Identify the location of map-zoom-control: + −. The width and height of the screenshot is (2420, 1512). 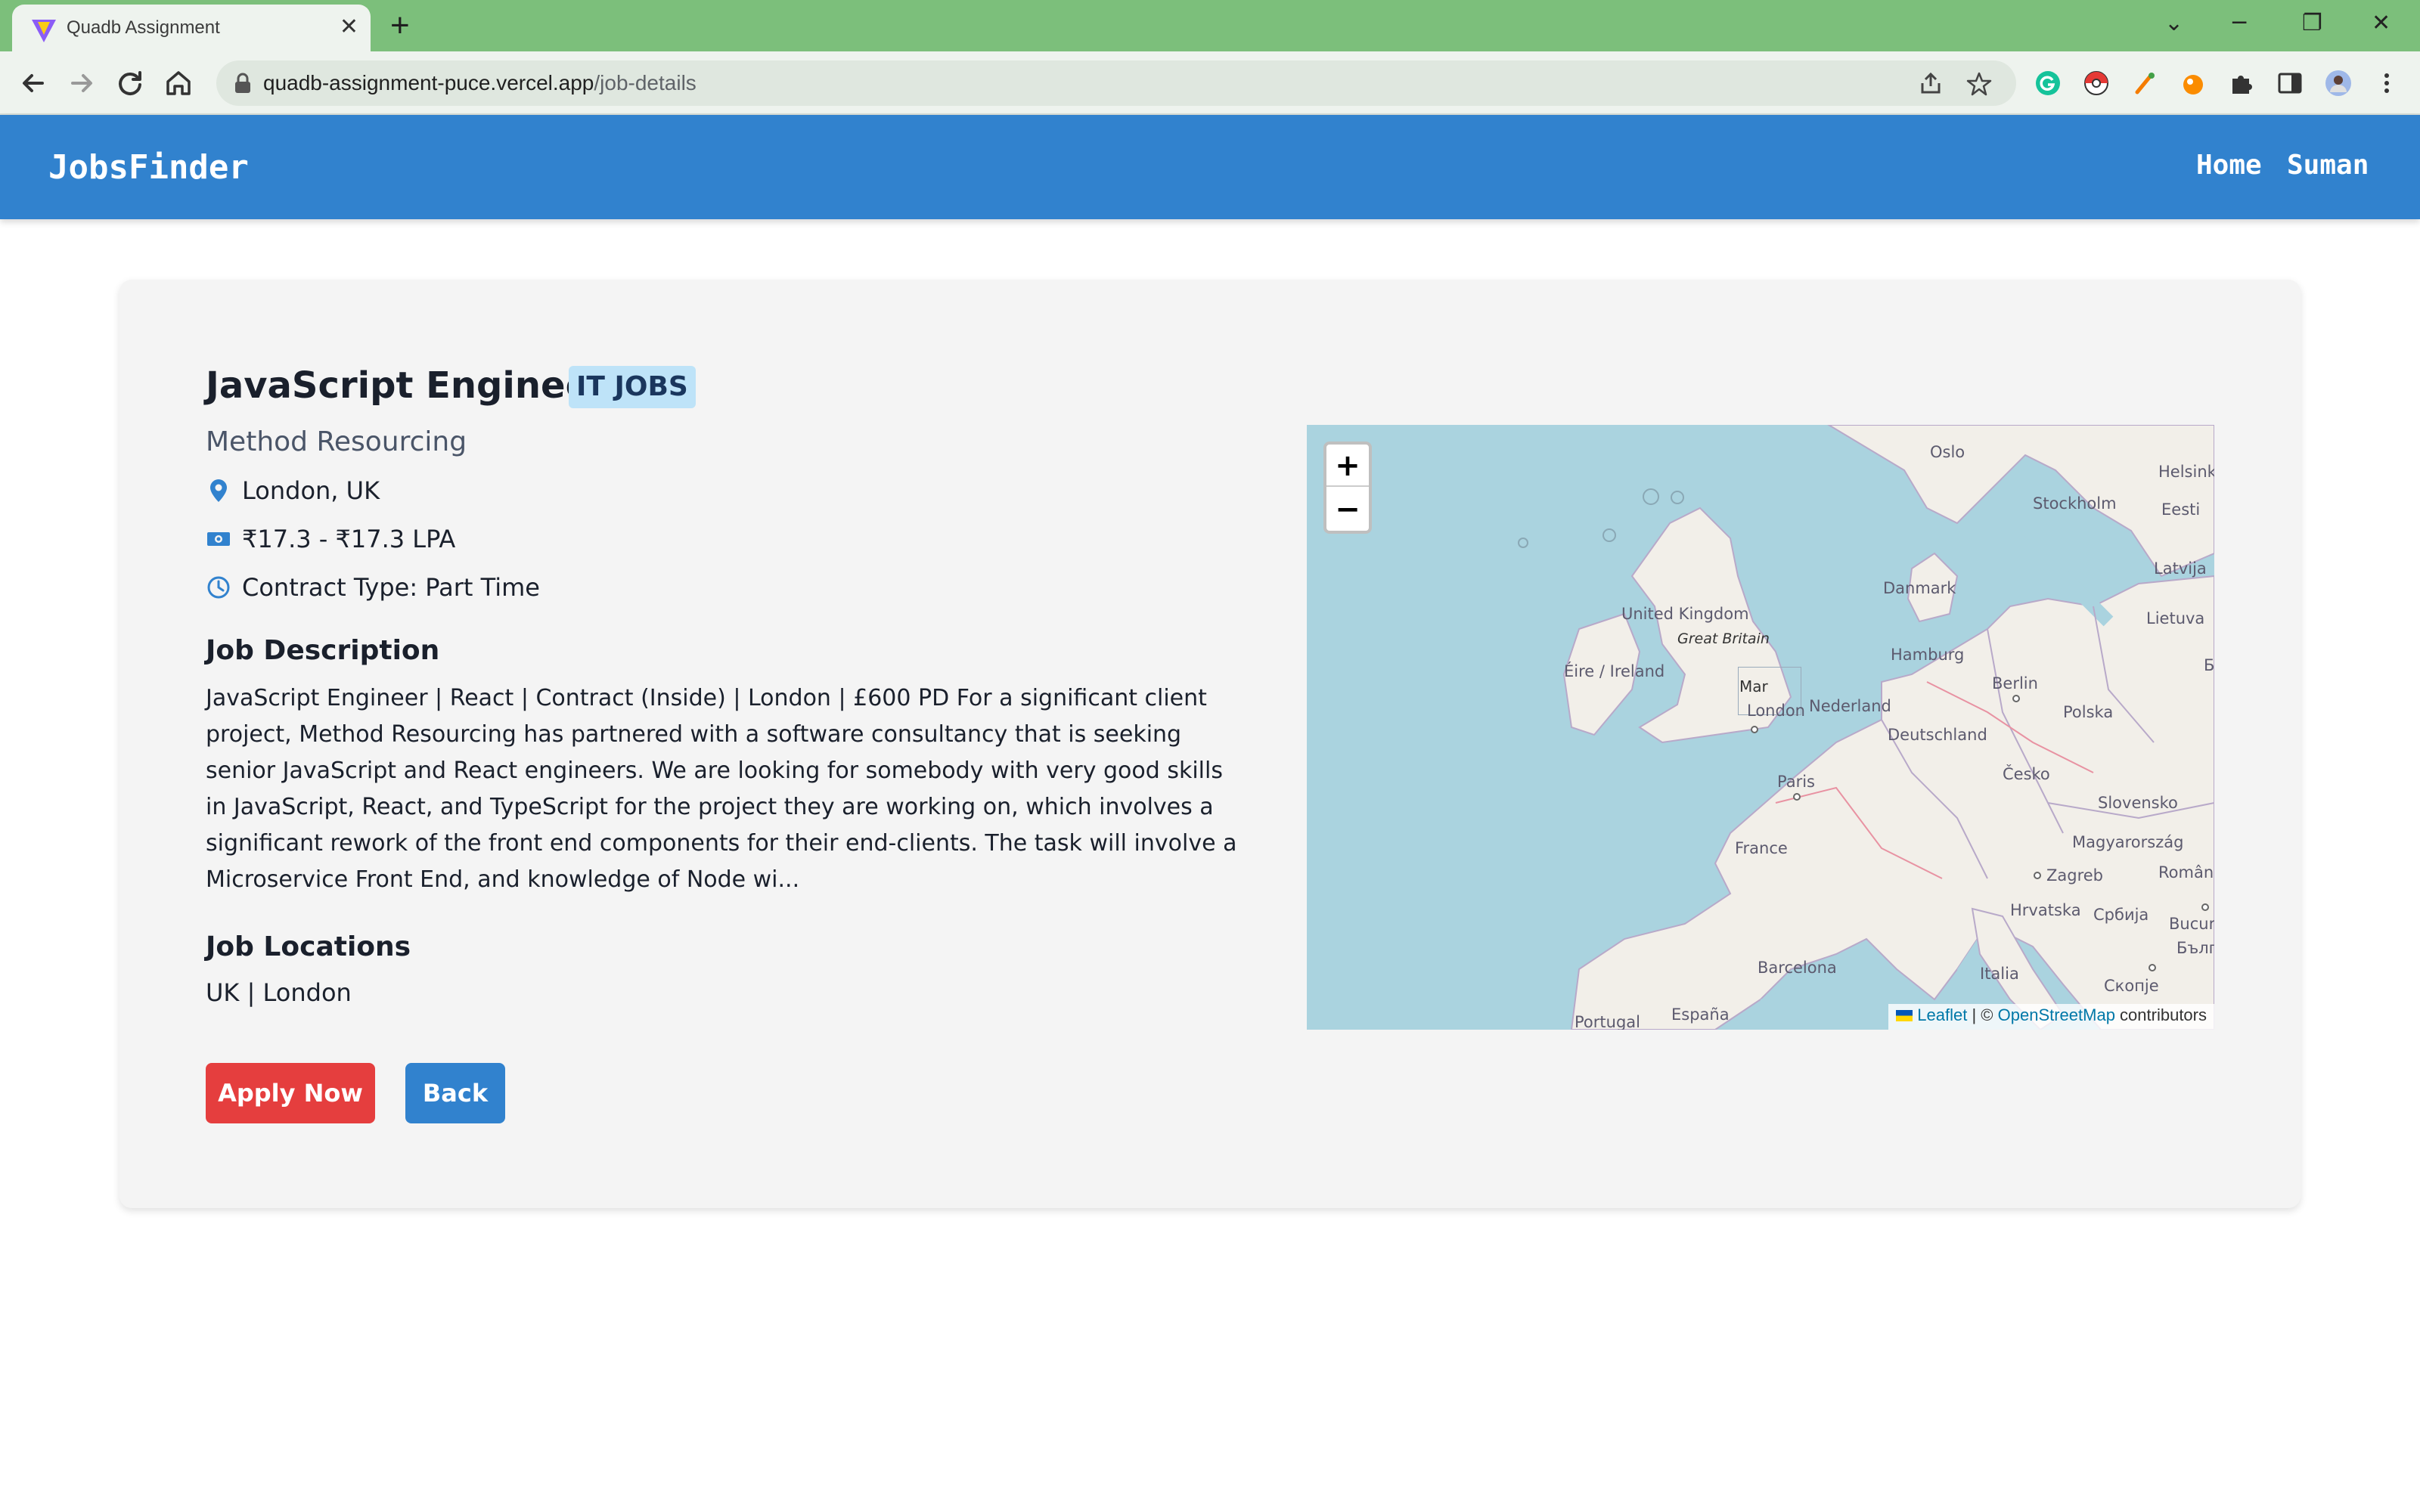
(1347, 488).